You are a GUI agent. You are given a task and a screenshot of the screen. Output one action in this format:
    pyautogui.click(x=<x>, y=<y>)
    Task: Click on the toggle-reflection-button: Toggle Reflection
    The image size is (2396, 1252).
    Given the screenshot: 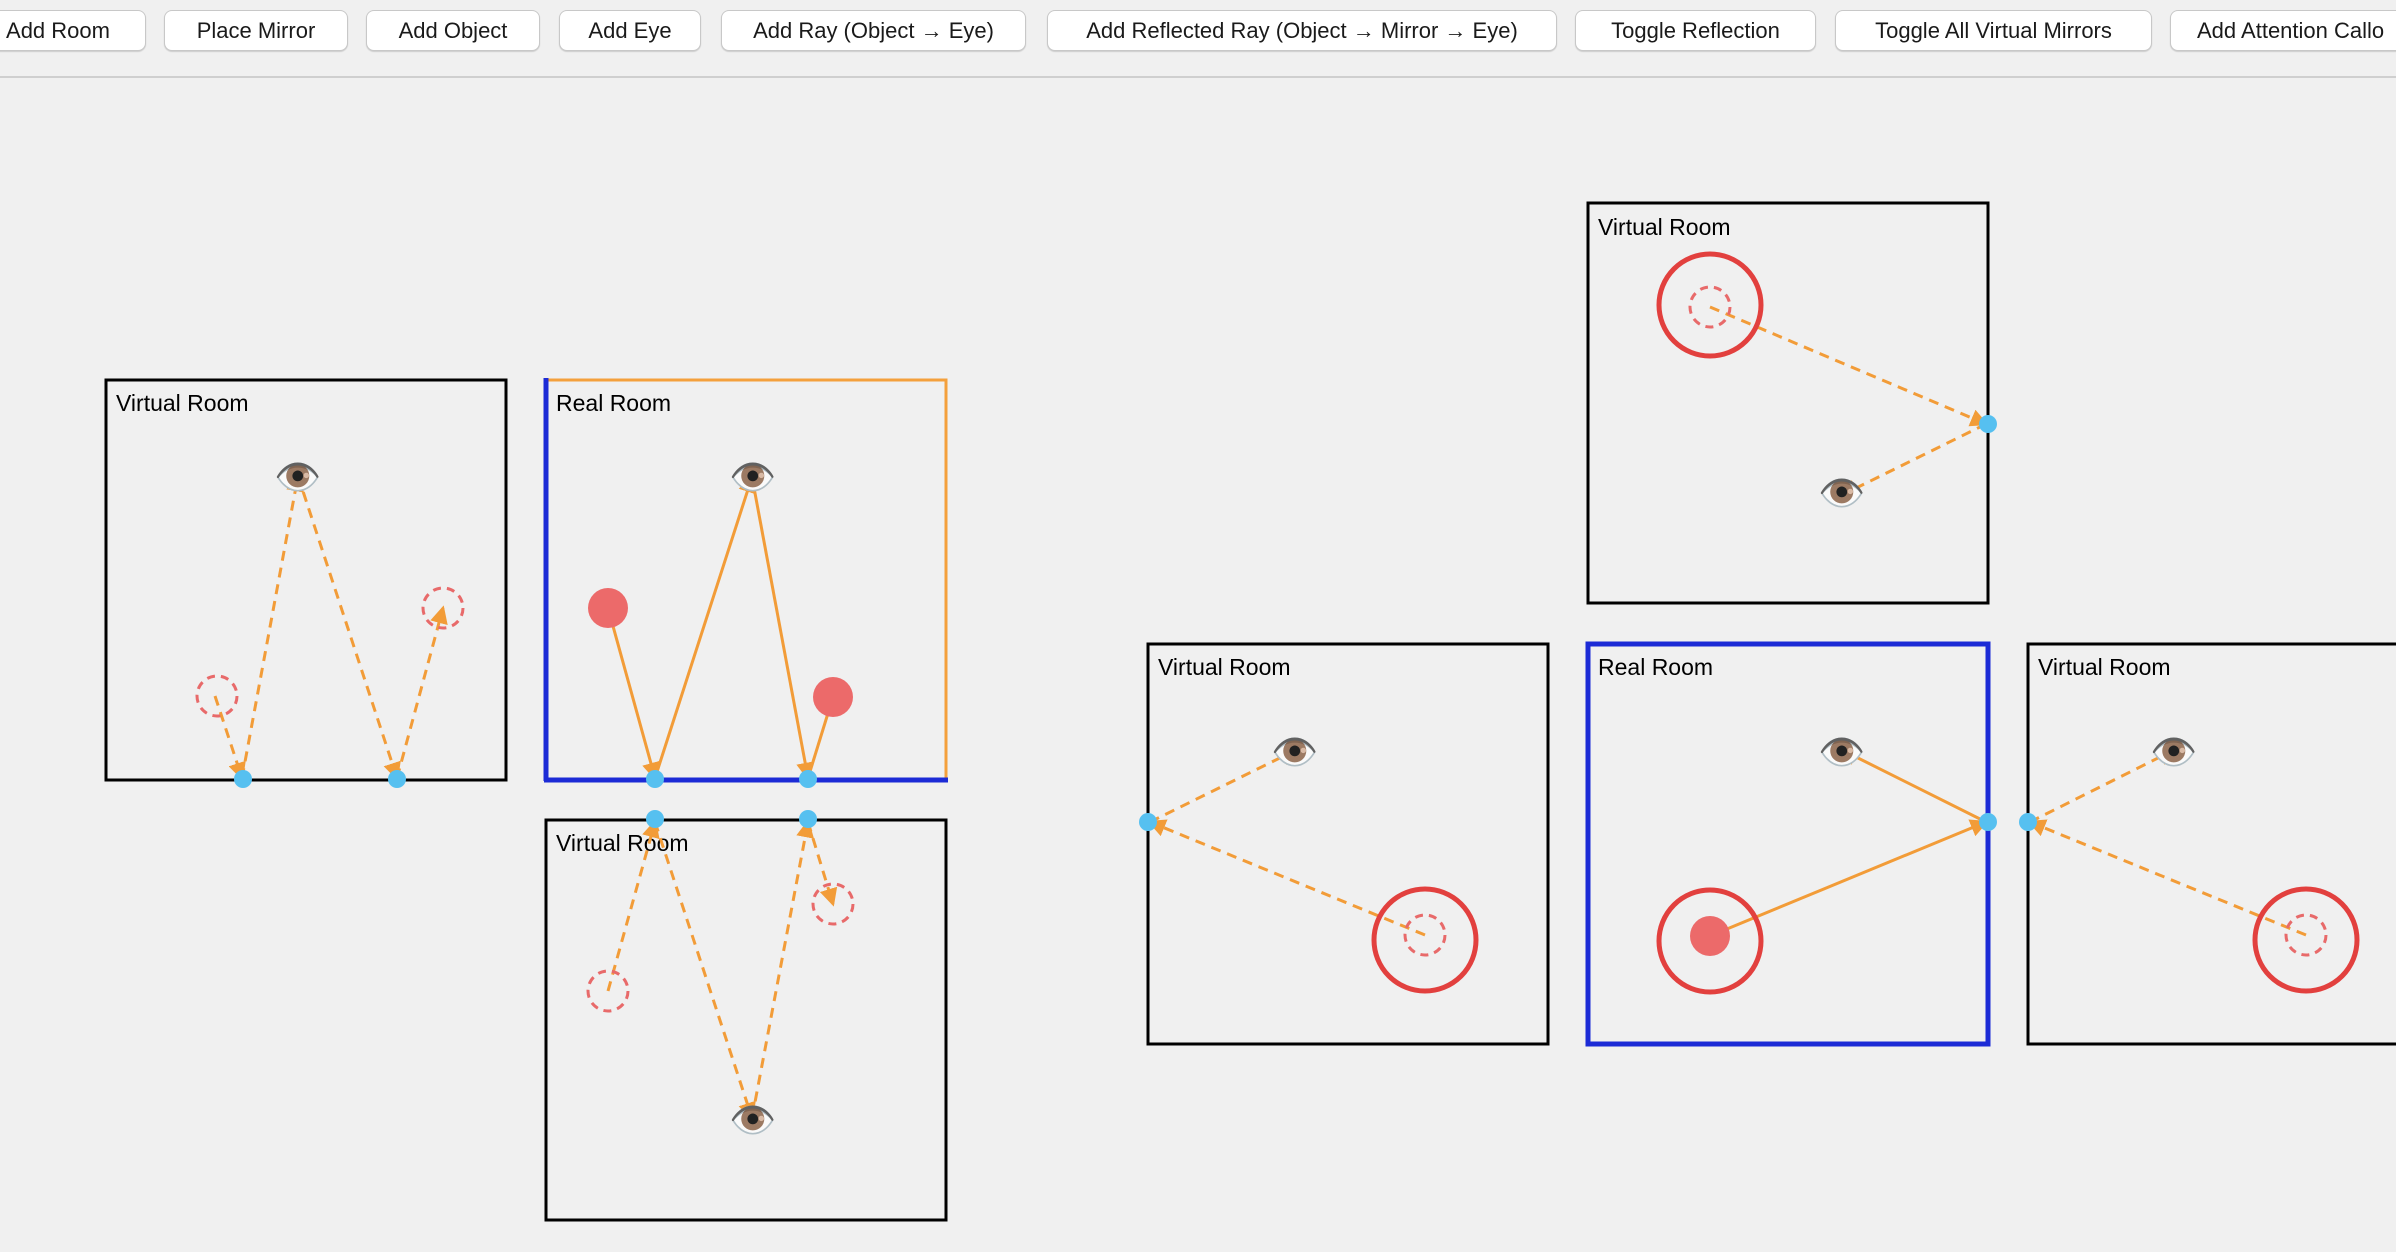 What is the action you would take?
    pyautogui.click(x=1695, y=30)
    